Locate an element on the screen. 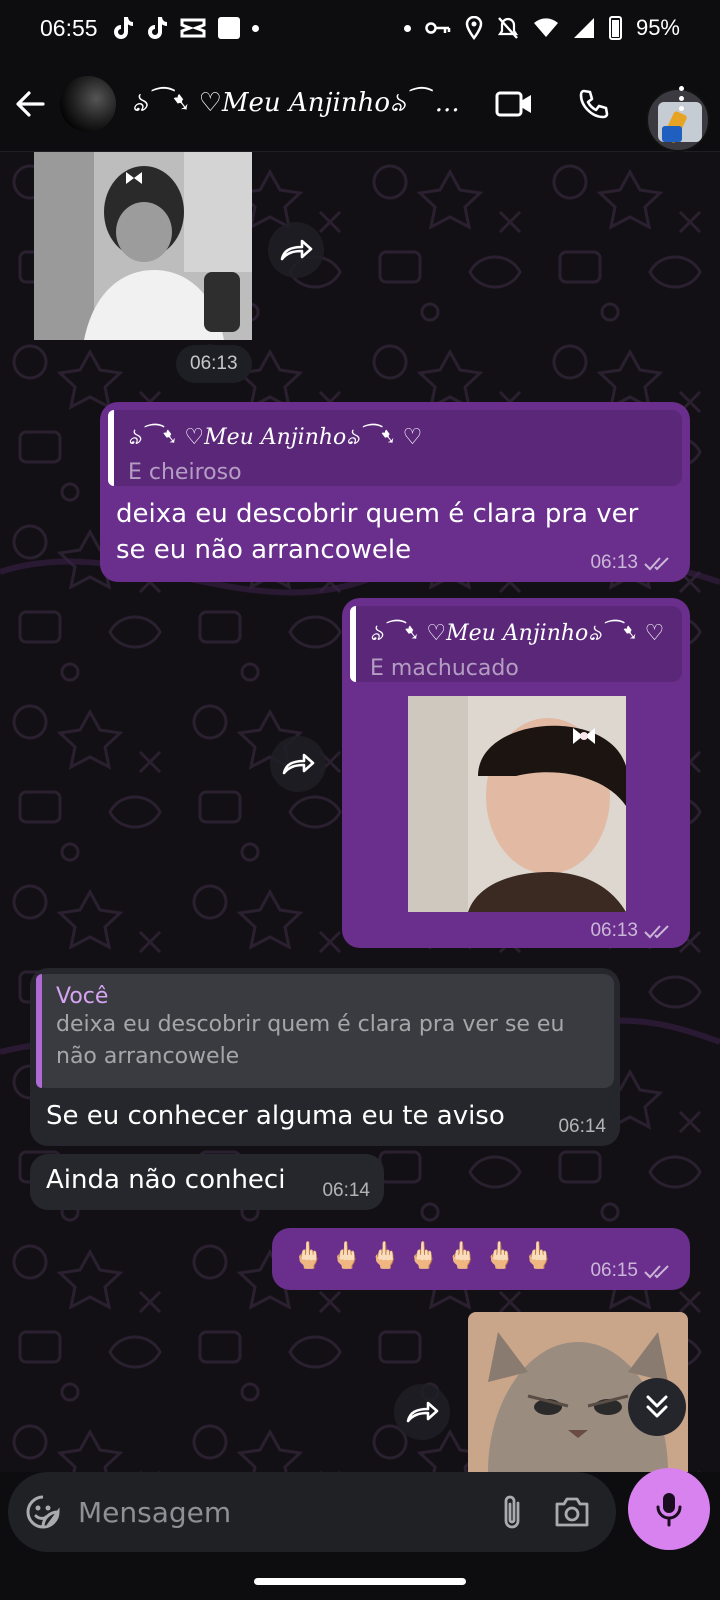  floating-app-bubble is located at coordinates (678, 120).